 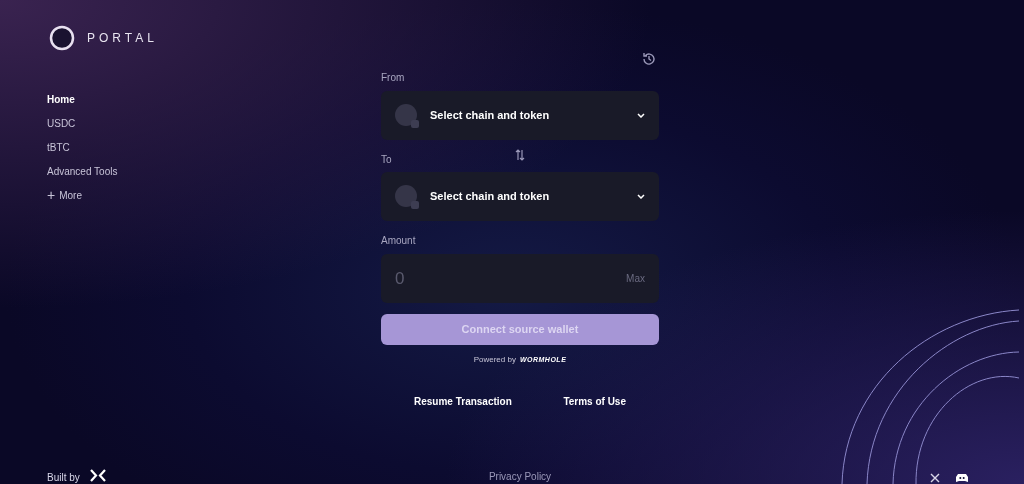 What do you see at coordinates (594, 401) in the screenshot?
I see `footer-link: Terms of Use` at bounding box center [594, 401].